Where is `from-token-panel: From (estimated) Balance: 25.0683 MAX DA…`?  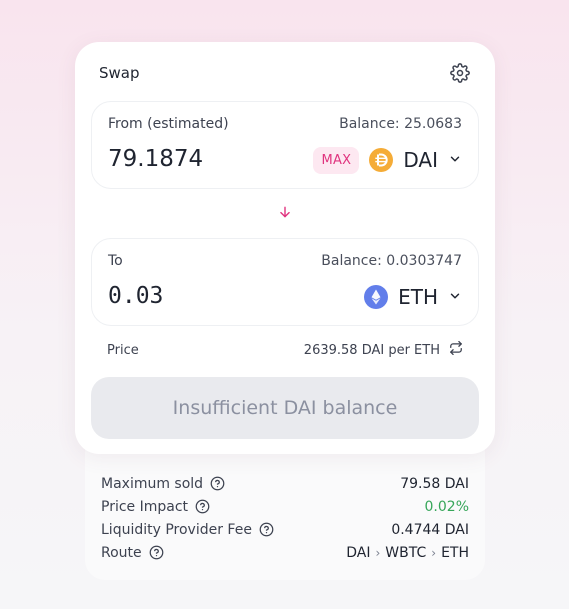
from-token-panel: From (estimated) Balance: 25.0683 MAX DA… is located at coordinates (285, 145).